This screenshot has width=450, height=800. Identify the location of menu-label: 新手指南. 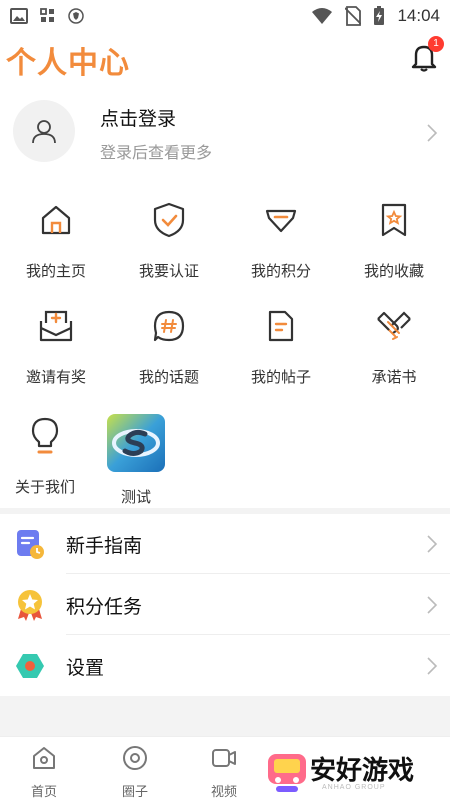
(104, 545).